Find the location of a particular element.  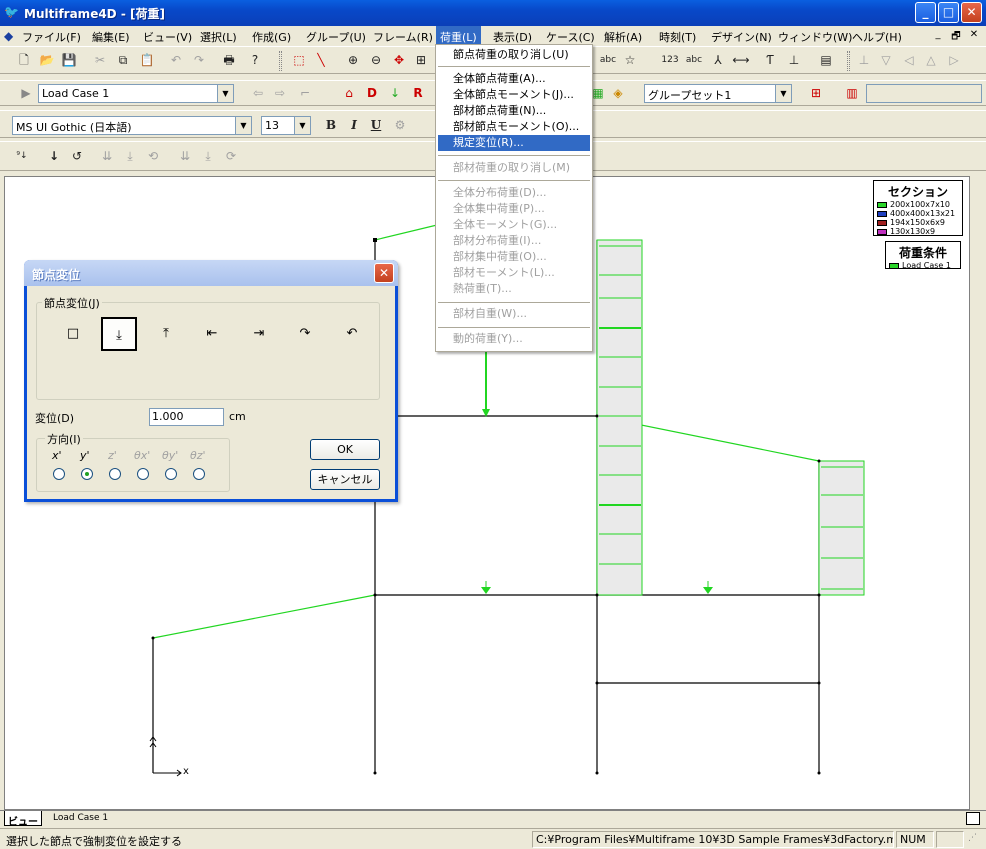

bold-button: B is located at coordinates (331, 125).